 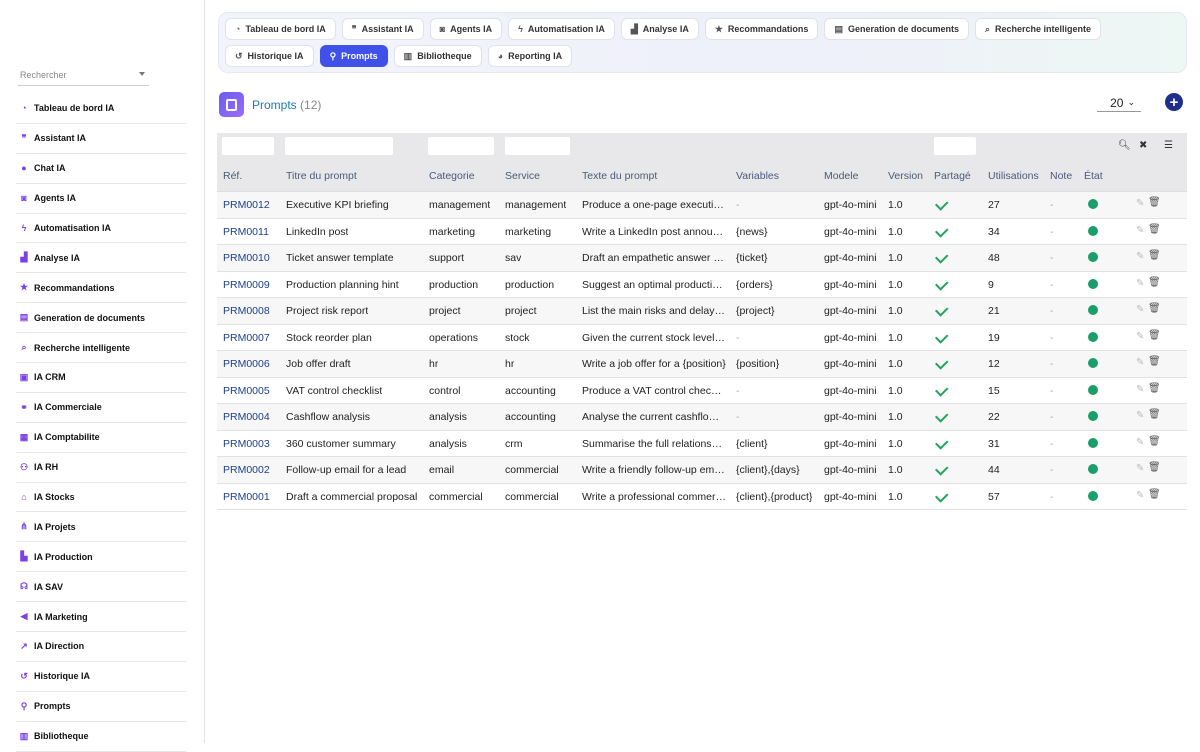 What do you see at coordinates (101, 438) in the screenshot?
I see `sidebar-item-ia-comptabilite: ▦ IA Comptabilite` at bounding box center [101, 438].